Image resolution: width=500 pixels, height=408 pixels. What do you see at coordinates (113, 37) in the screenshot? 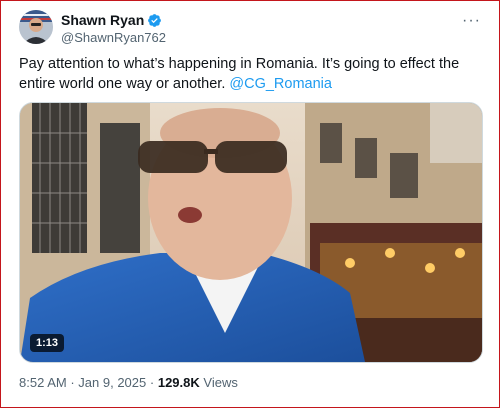
I see `author-handle: @ShawnRyan762` at bounding box center [113, 37].